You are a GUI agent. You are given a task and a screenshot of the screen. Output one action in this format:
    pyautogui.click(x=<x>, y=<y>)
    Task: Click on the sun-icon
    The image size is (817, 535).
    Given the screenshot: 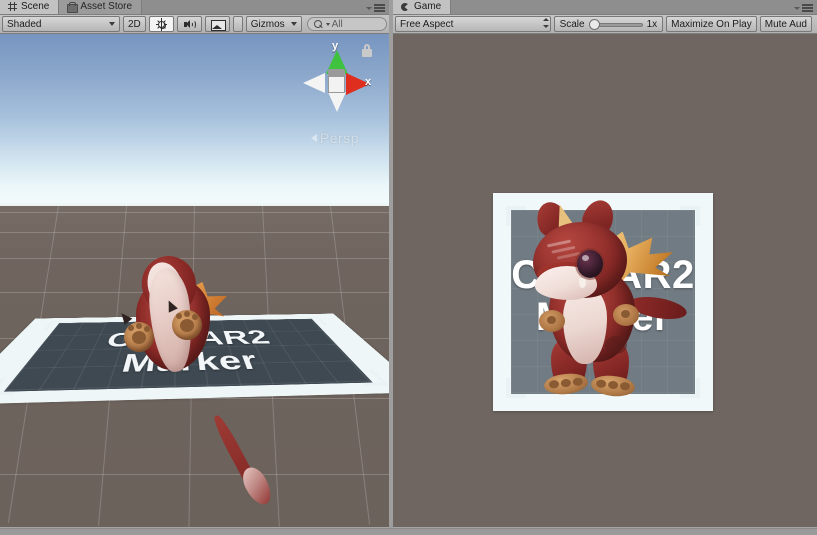 What is the action you would take?
    pyautogui.click(x=161, y=24)
    